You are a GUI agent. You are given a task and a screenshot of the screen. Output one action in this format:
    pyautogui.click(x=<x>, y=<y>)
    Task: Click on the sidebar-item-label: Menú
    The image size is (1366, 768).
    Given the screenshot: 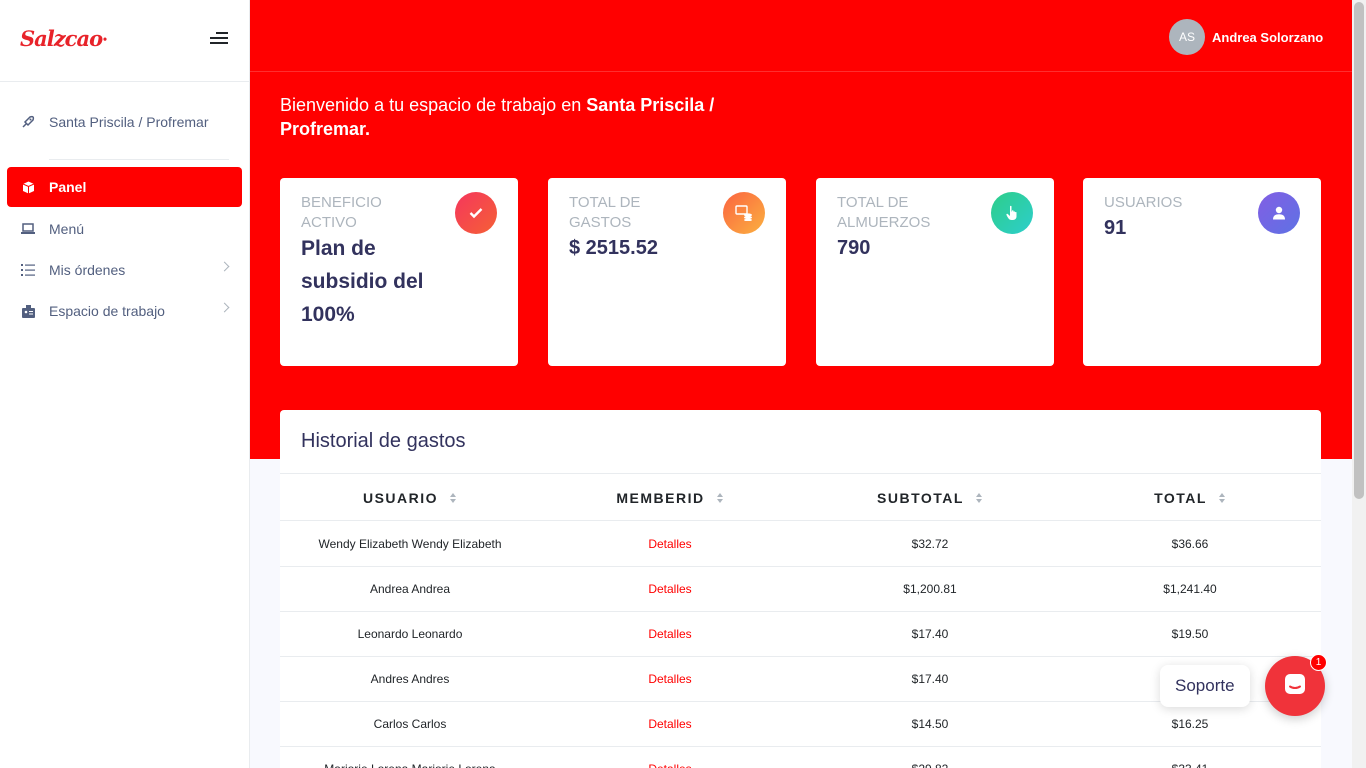 What is the action you would take?
    pyautogui.click(x=67, y=229)
    